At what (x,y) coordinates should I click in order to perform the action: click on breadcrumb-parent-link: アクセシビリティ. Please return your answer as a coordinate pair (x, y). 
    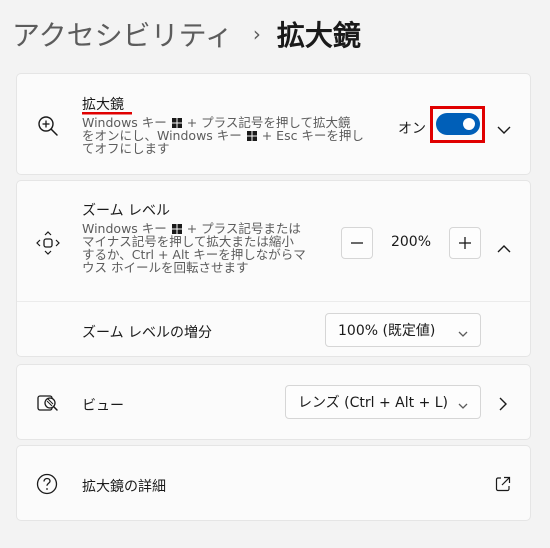
    Looking at the image, I should click on (122, 34).